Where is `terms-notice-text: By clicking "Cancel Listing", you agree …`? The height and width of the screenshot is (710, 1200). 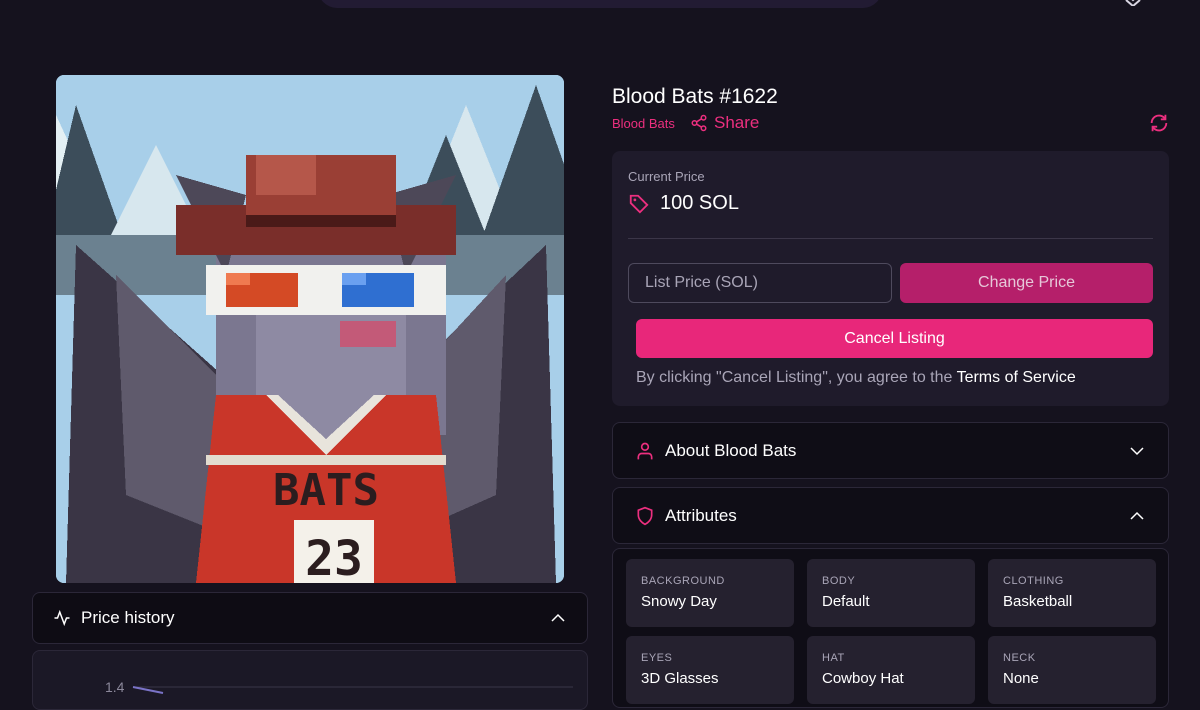
terms-notice-text: By clicking "Cancel Listing", you agree … is located at coordinates (794, 377).